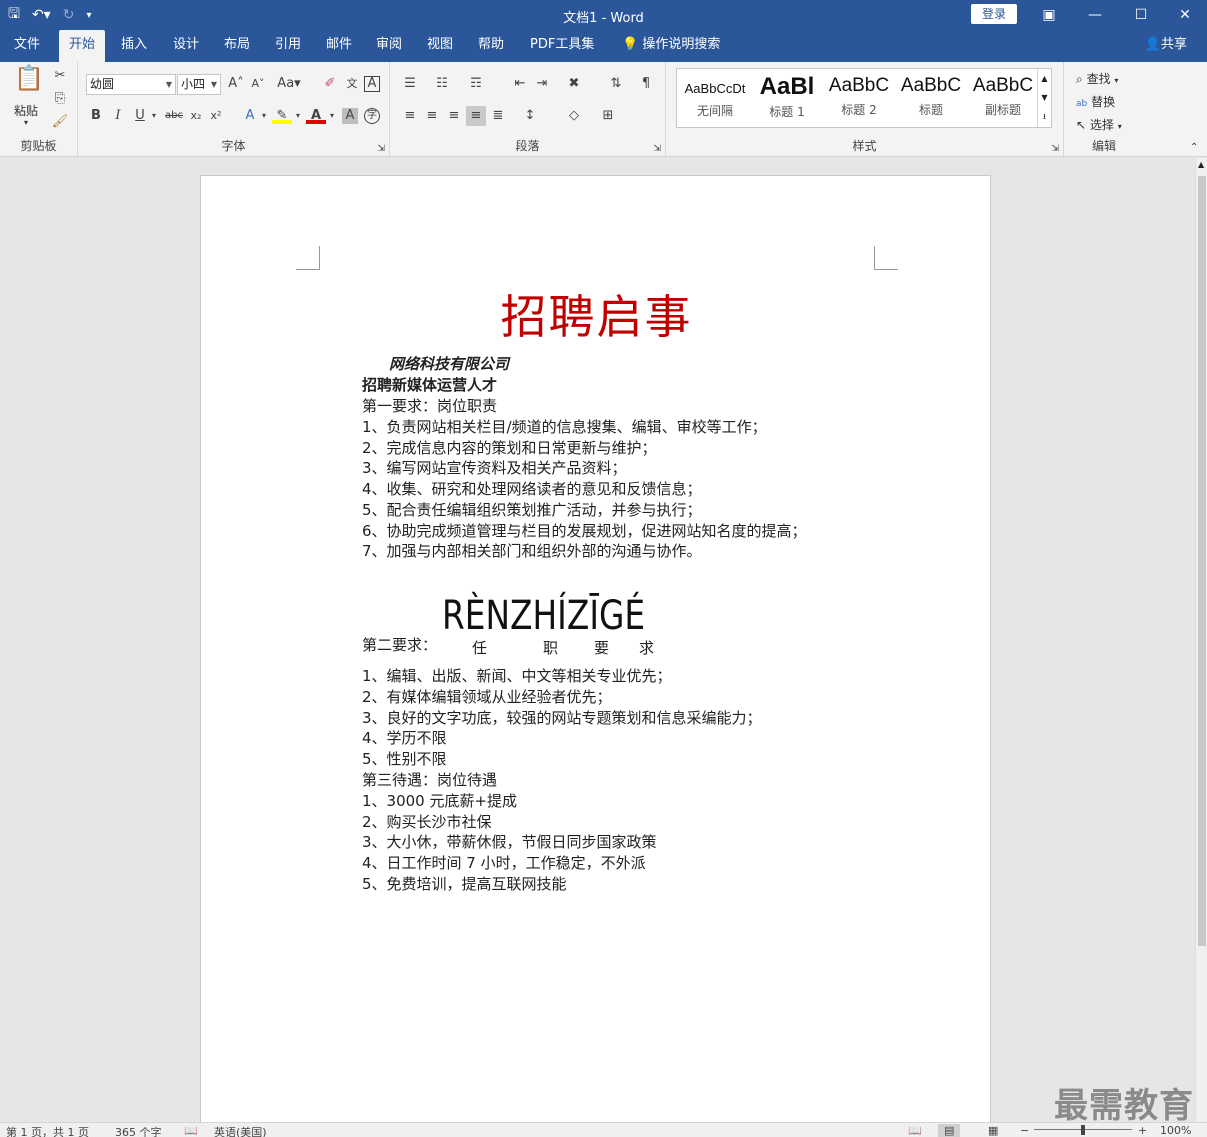 Image resolution: width=1207 pixels, height=1137 pixels. Describe the element at coordinates (240, 1130) in the screenshot. I see `language: 英语(美国)` at that location.